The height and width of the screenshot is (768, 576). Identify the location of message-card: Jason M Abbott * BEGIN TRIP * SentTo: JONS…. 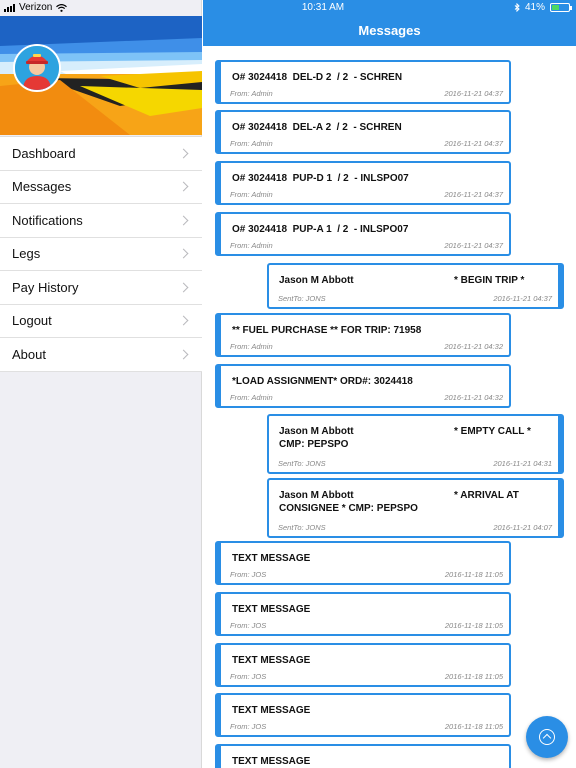
(415, 286).